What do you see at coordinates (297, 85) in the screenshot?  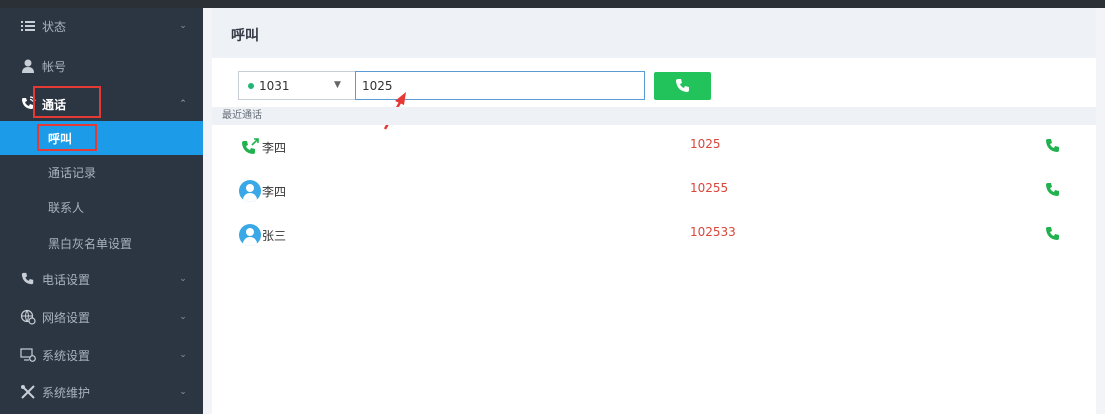 I see `line-select: 1031 ▼` at bounding box center [297, 85].